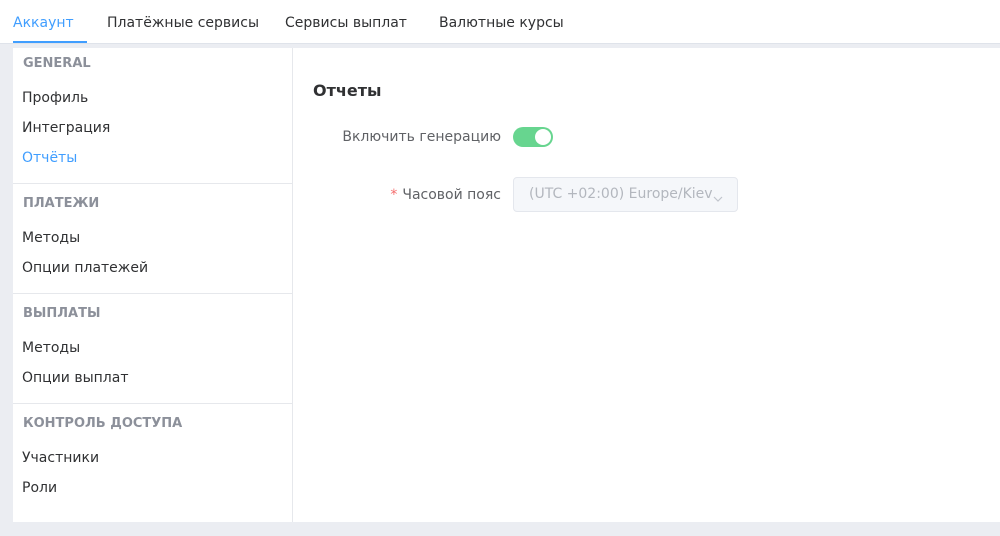 The width and height of the screenshot is (1000, 536). What do you see at coordinates (55, 98) in the screenshot?
I see `sidebar-item-profile: Профиль` at bounding box center [55, 98].